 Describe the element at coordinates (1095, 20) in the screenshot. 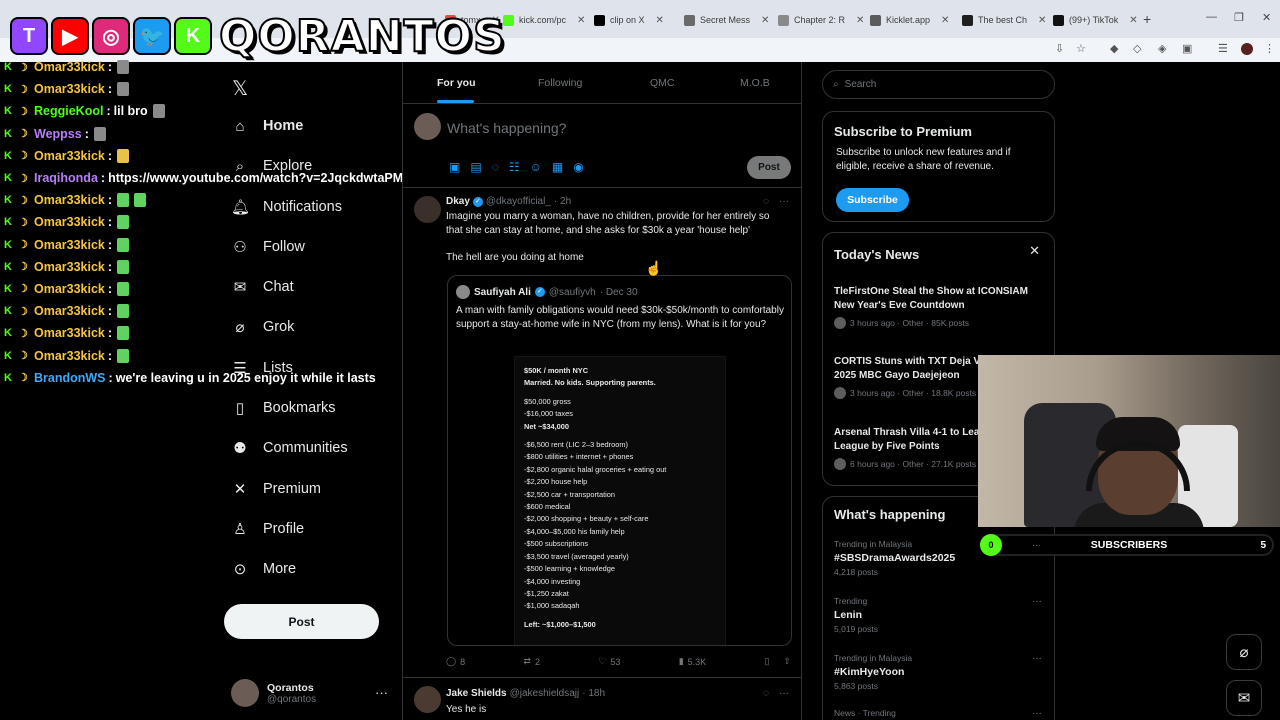

I see `browser-tab: (99+) TikTok ✕` at that location.